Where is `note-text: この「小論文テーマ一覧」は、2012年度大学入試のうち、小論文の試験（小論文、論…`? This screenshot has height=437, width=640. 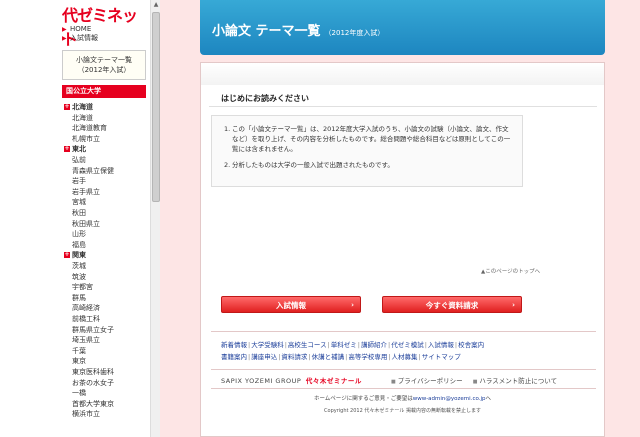 note-text: この「小論文テーマ一覧」は、2012年度大学入試のうち、小論文の試験（小論文、論… is located at coordinates (371, 139).